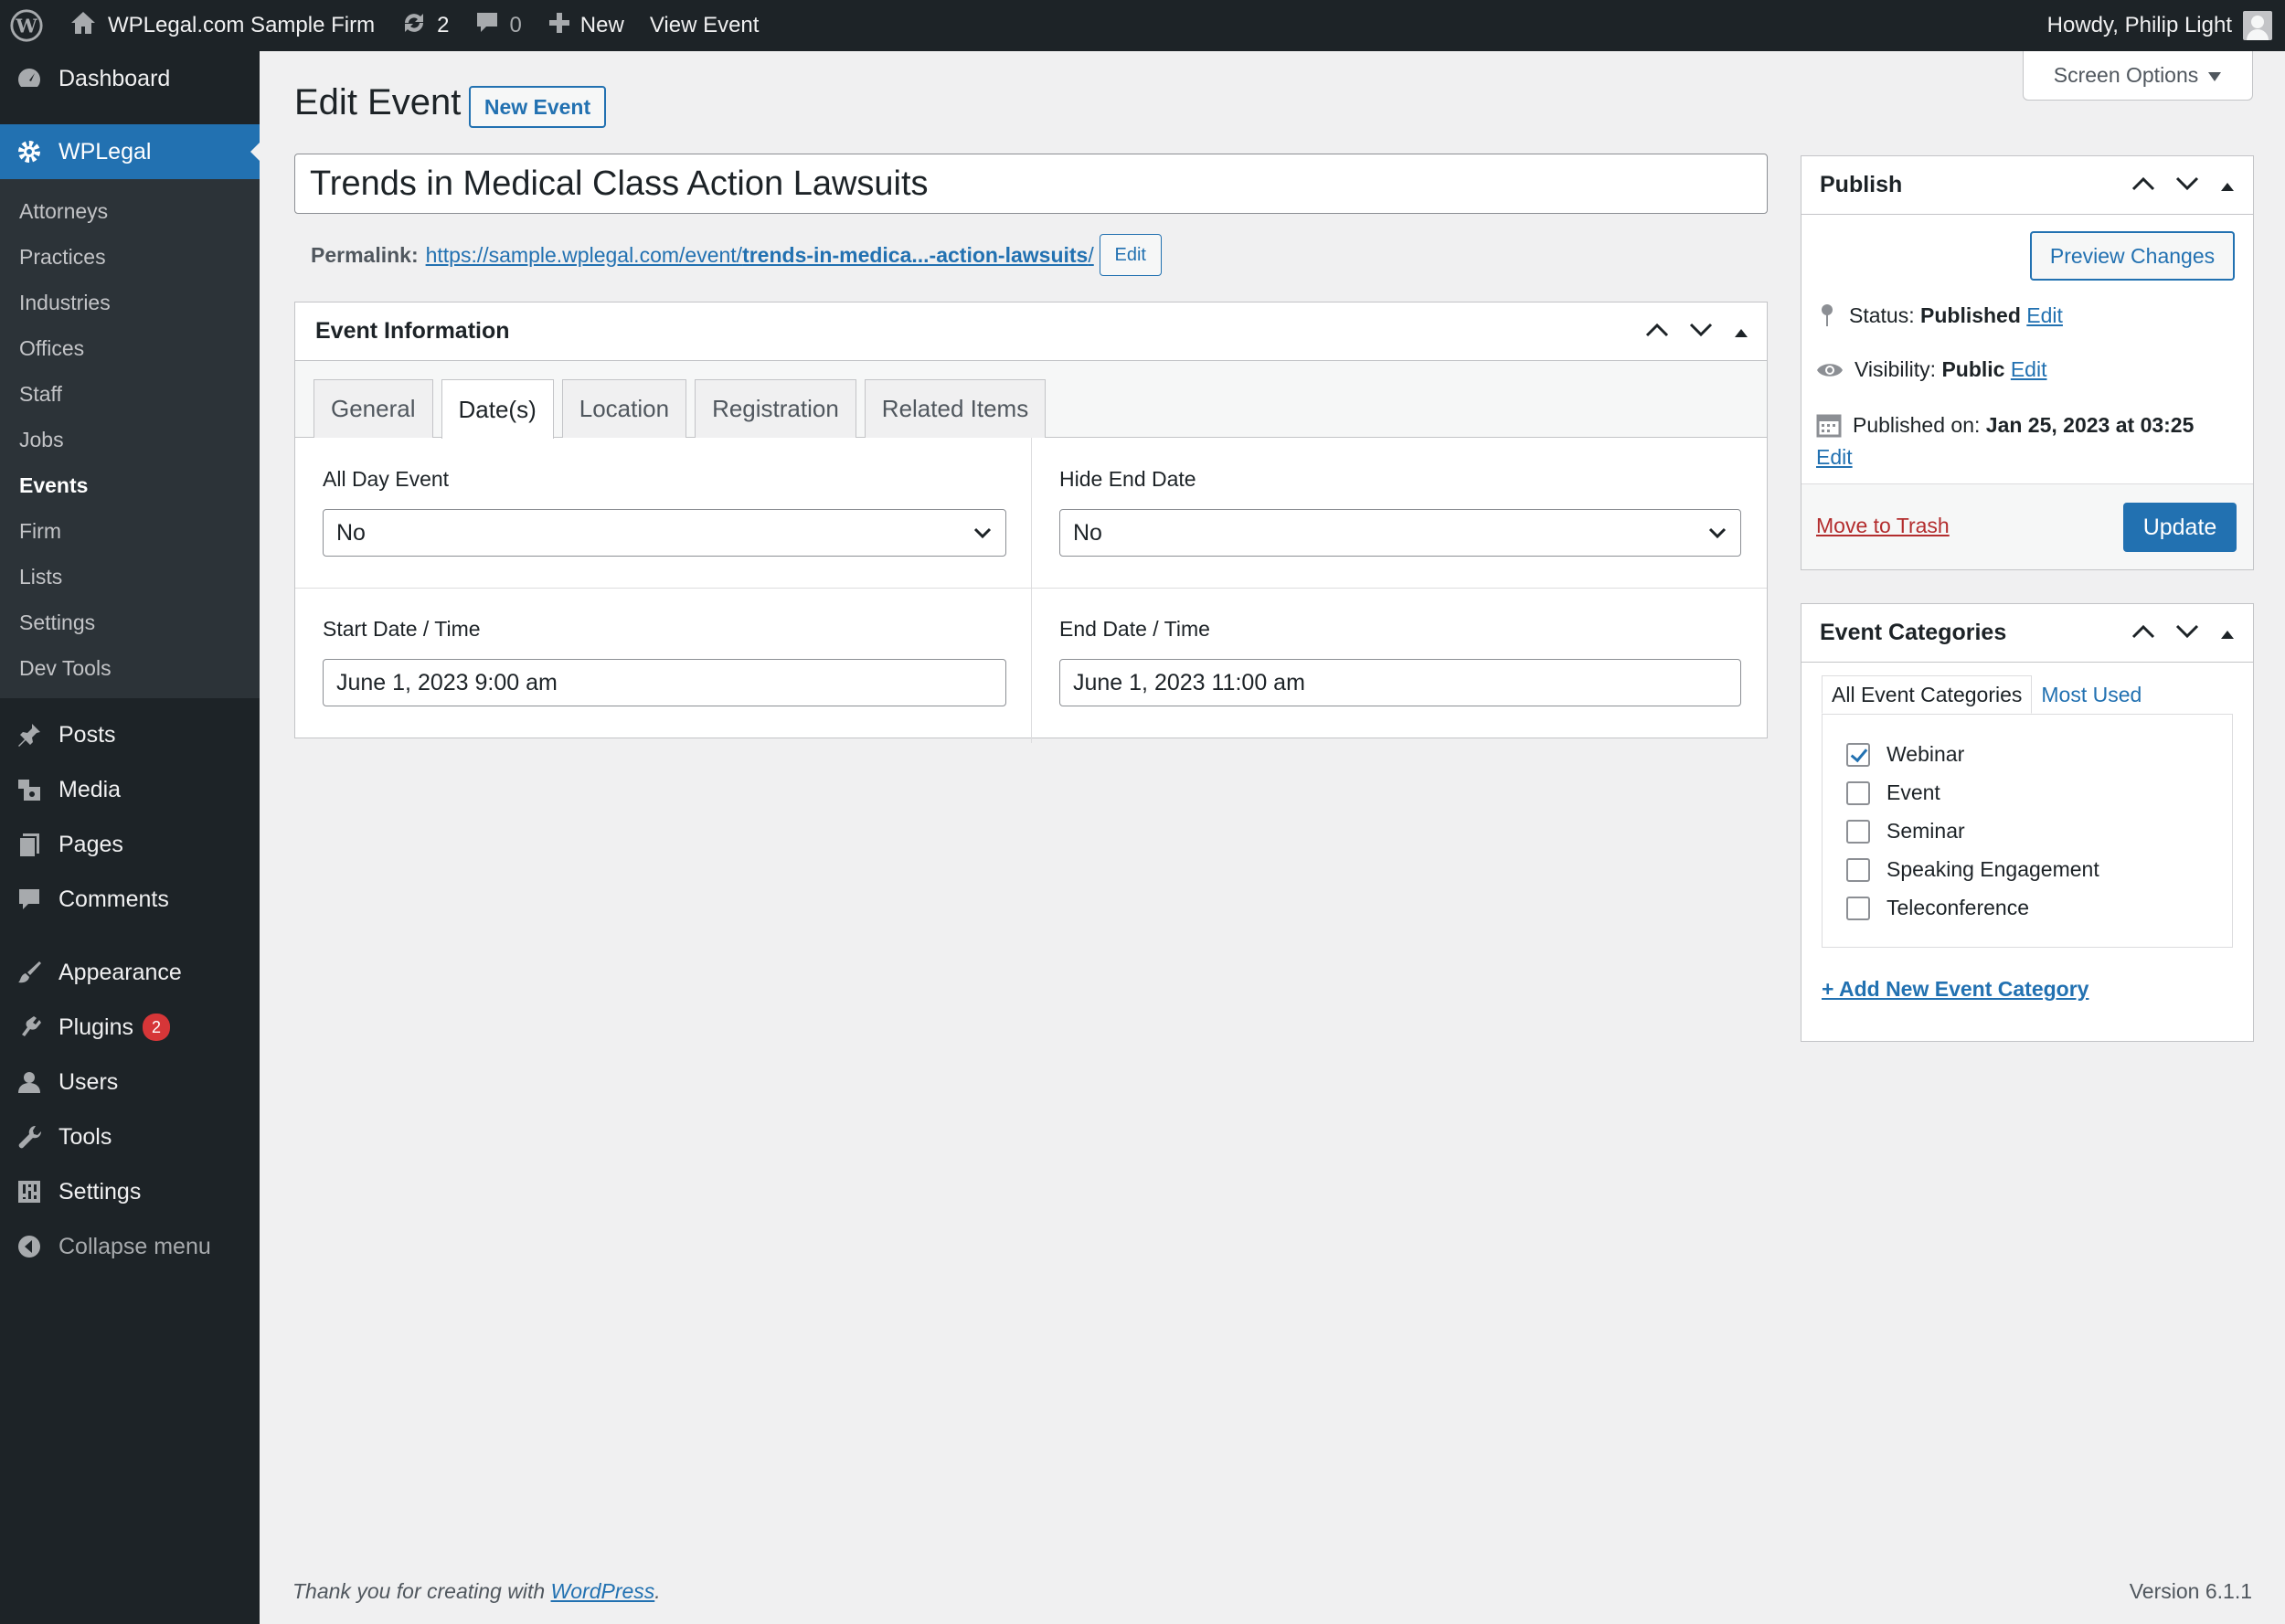 The width and height of the screenshot is (2285, 1624). I want to click on comments-icon, so click(29, 899).